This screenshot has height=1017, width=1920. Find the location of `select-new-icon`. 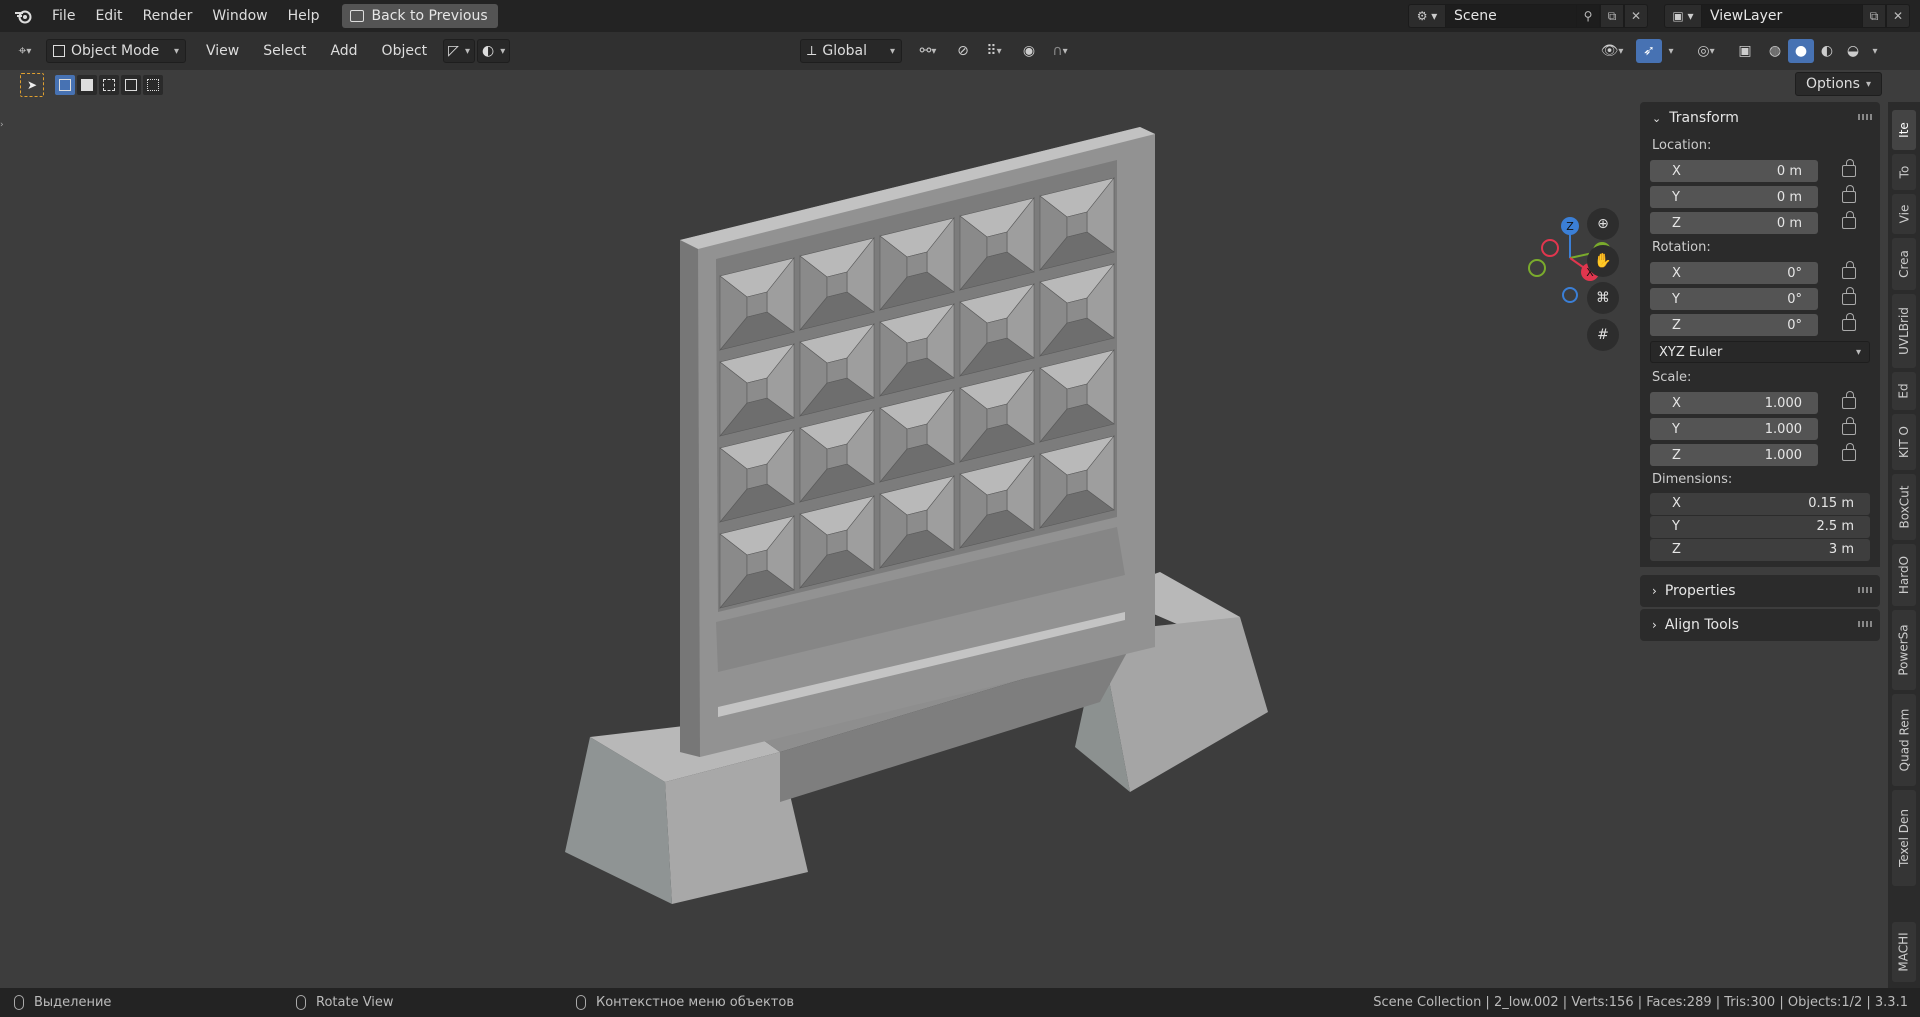

select-new-icon is located at coordinates (65, 85).